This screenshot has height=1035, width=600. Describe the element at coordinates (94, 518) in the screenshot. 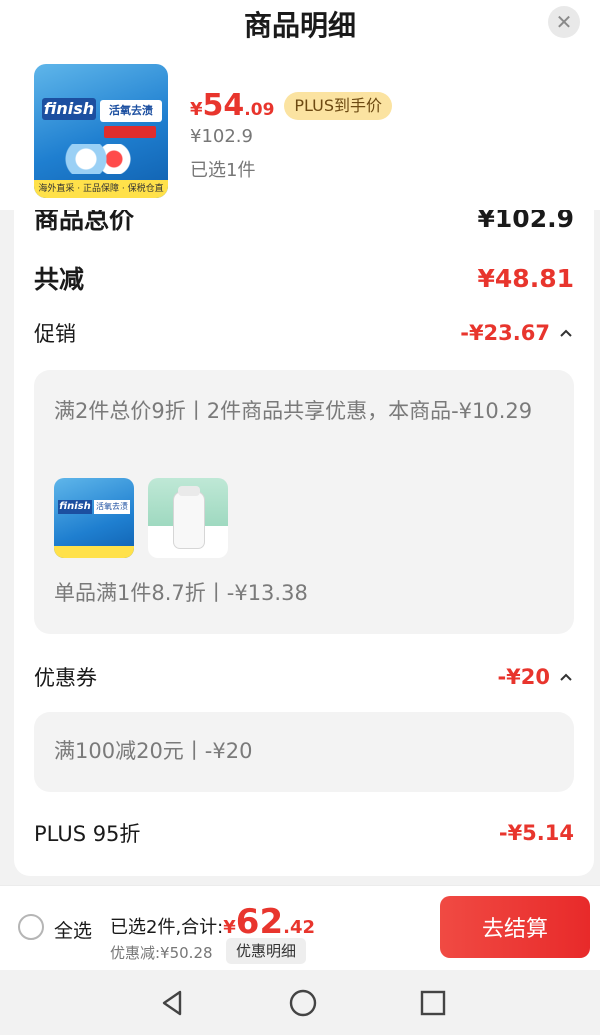

I see `promo-product-thumb-1: finish 活氧去渍` at that location.